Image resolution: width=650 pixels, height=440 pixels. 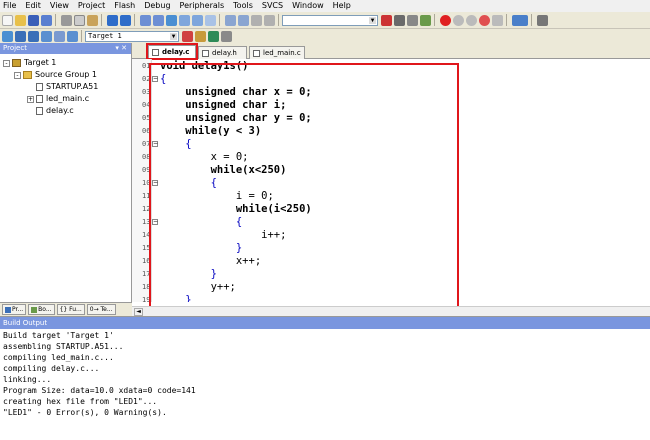 I want to click on tree-item-file: STARTUP.A51, so click(x=65, y=87).